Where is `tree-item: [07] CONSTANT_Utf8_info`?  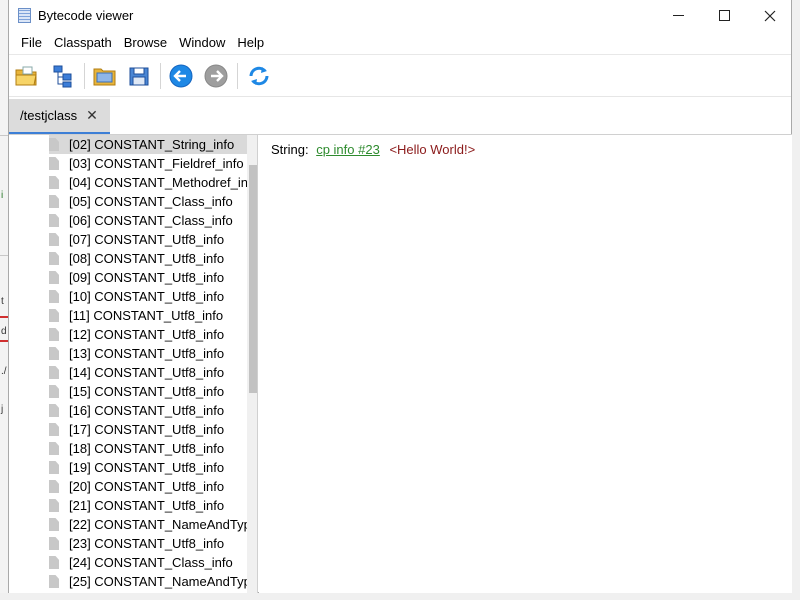 tree-item: [07] CONSTANT_Utf8_info is located at coordinates (148, 239).